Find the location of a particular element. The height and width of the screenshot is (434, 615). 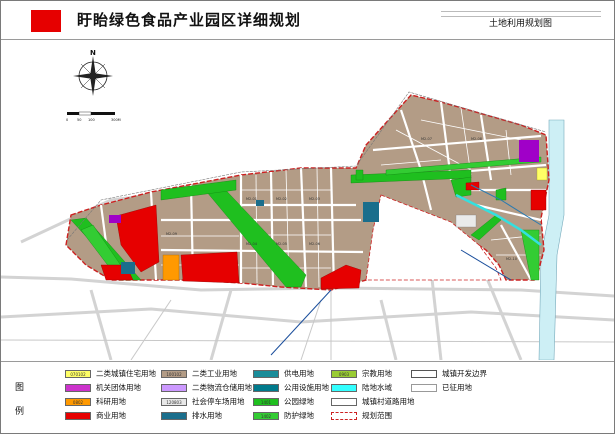

parcel-label: M2-09 is located at coordinates (171, 234).